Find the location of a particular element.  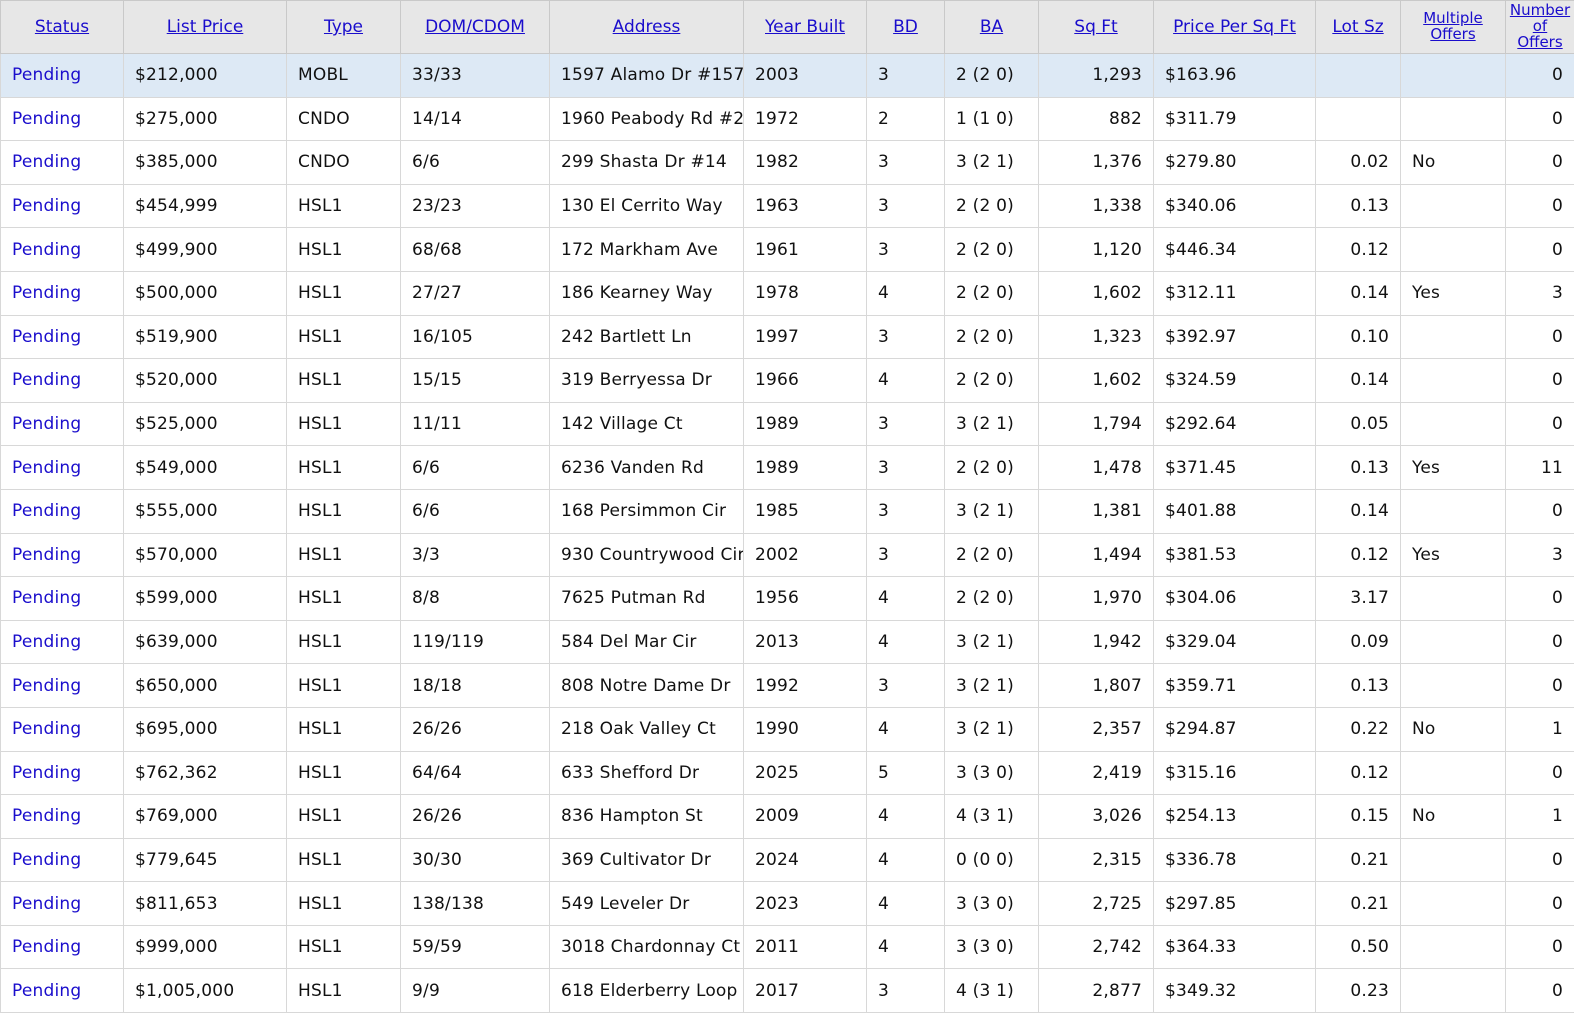

sort-multiple-offers-link: MultipleOffers is located at coordinates (1453, 26).